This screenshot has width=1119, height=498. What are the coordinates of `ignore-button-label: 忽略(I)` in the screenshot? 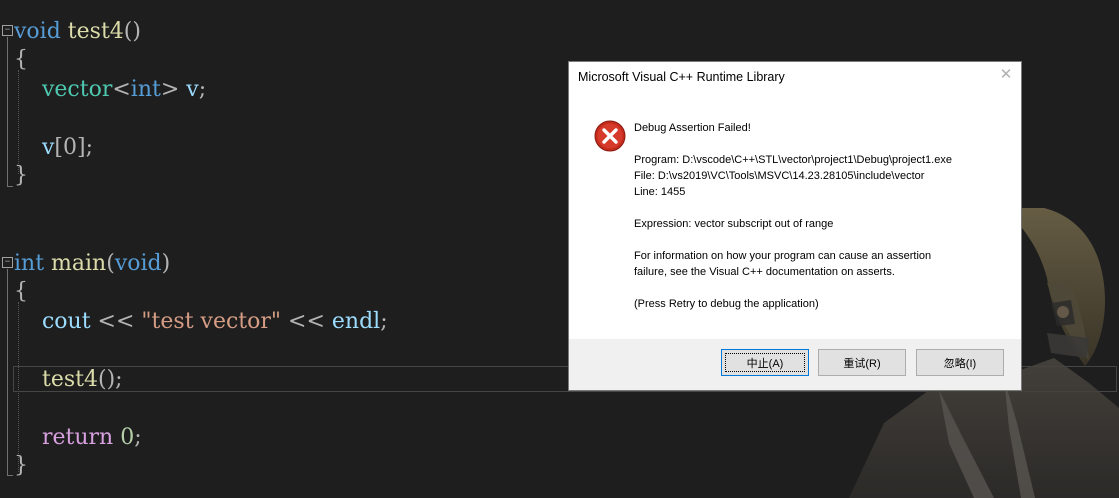 It's located at (960, 363).